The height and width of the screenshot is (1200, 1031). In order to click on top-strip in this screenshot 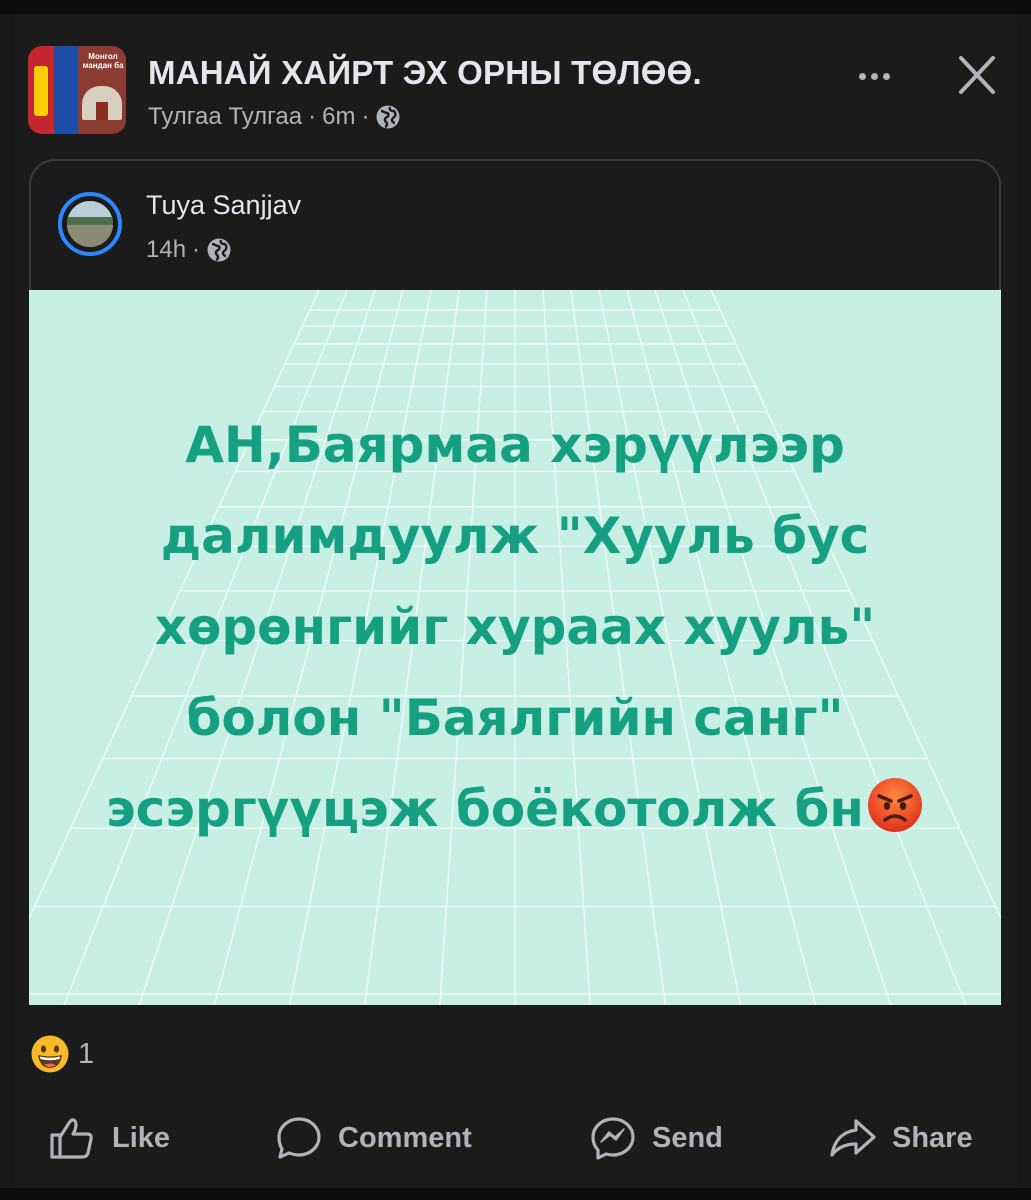, I will do `click(515, 7)`.